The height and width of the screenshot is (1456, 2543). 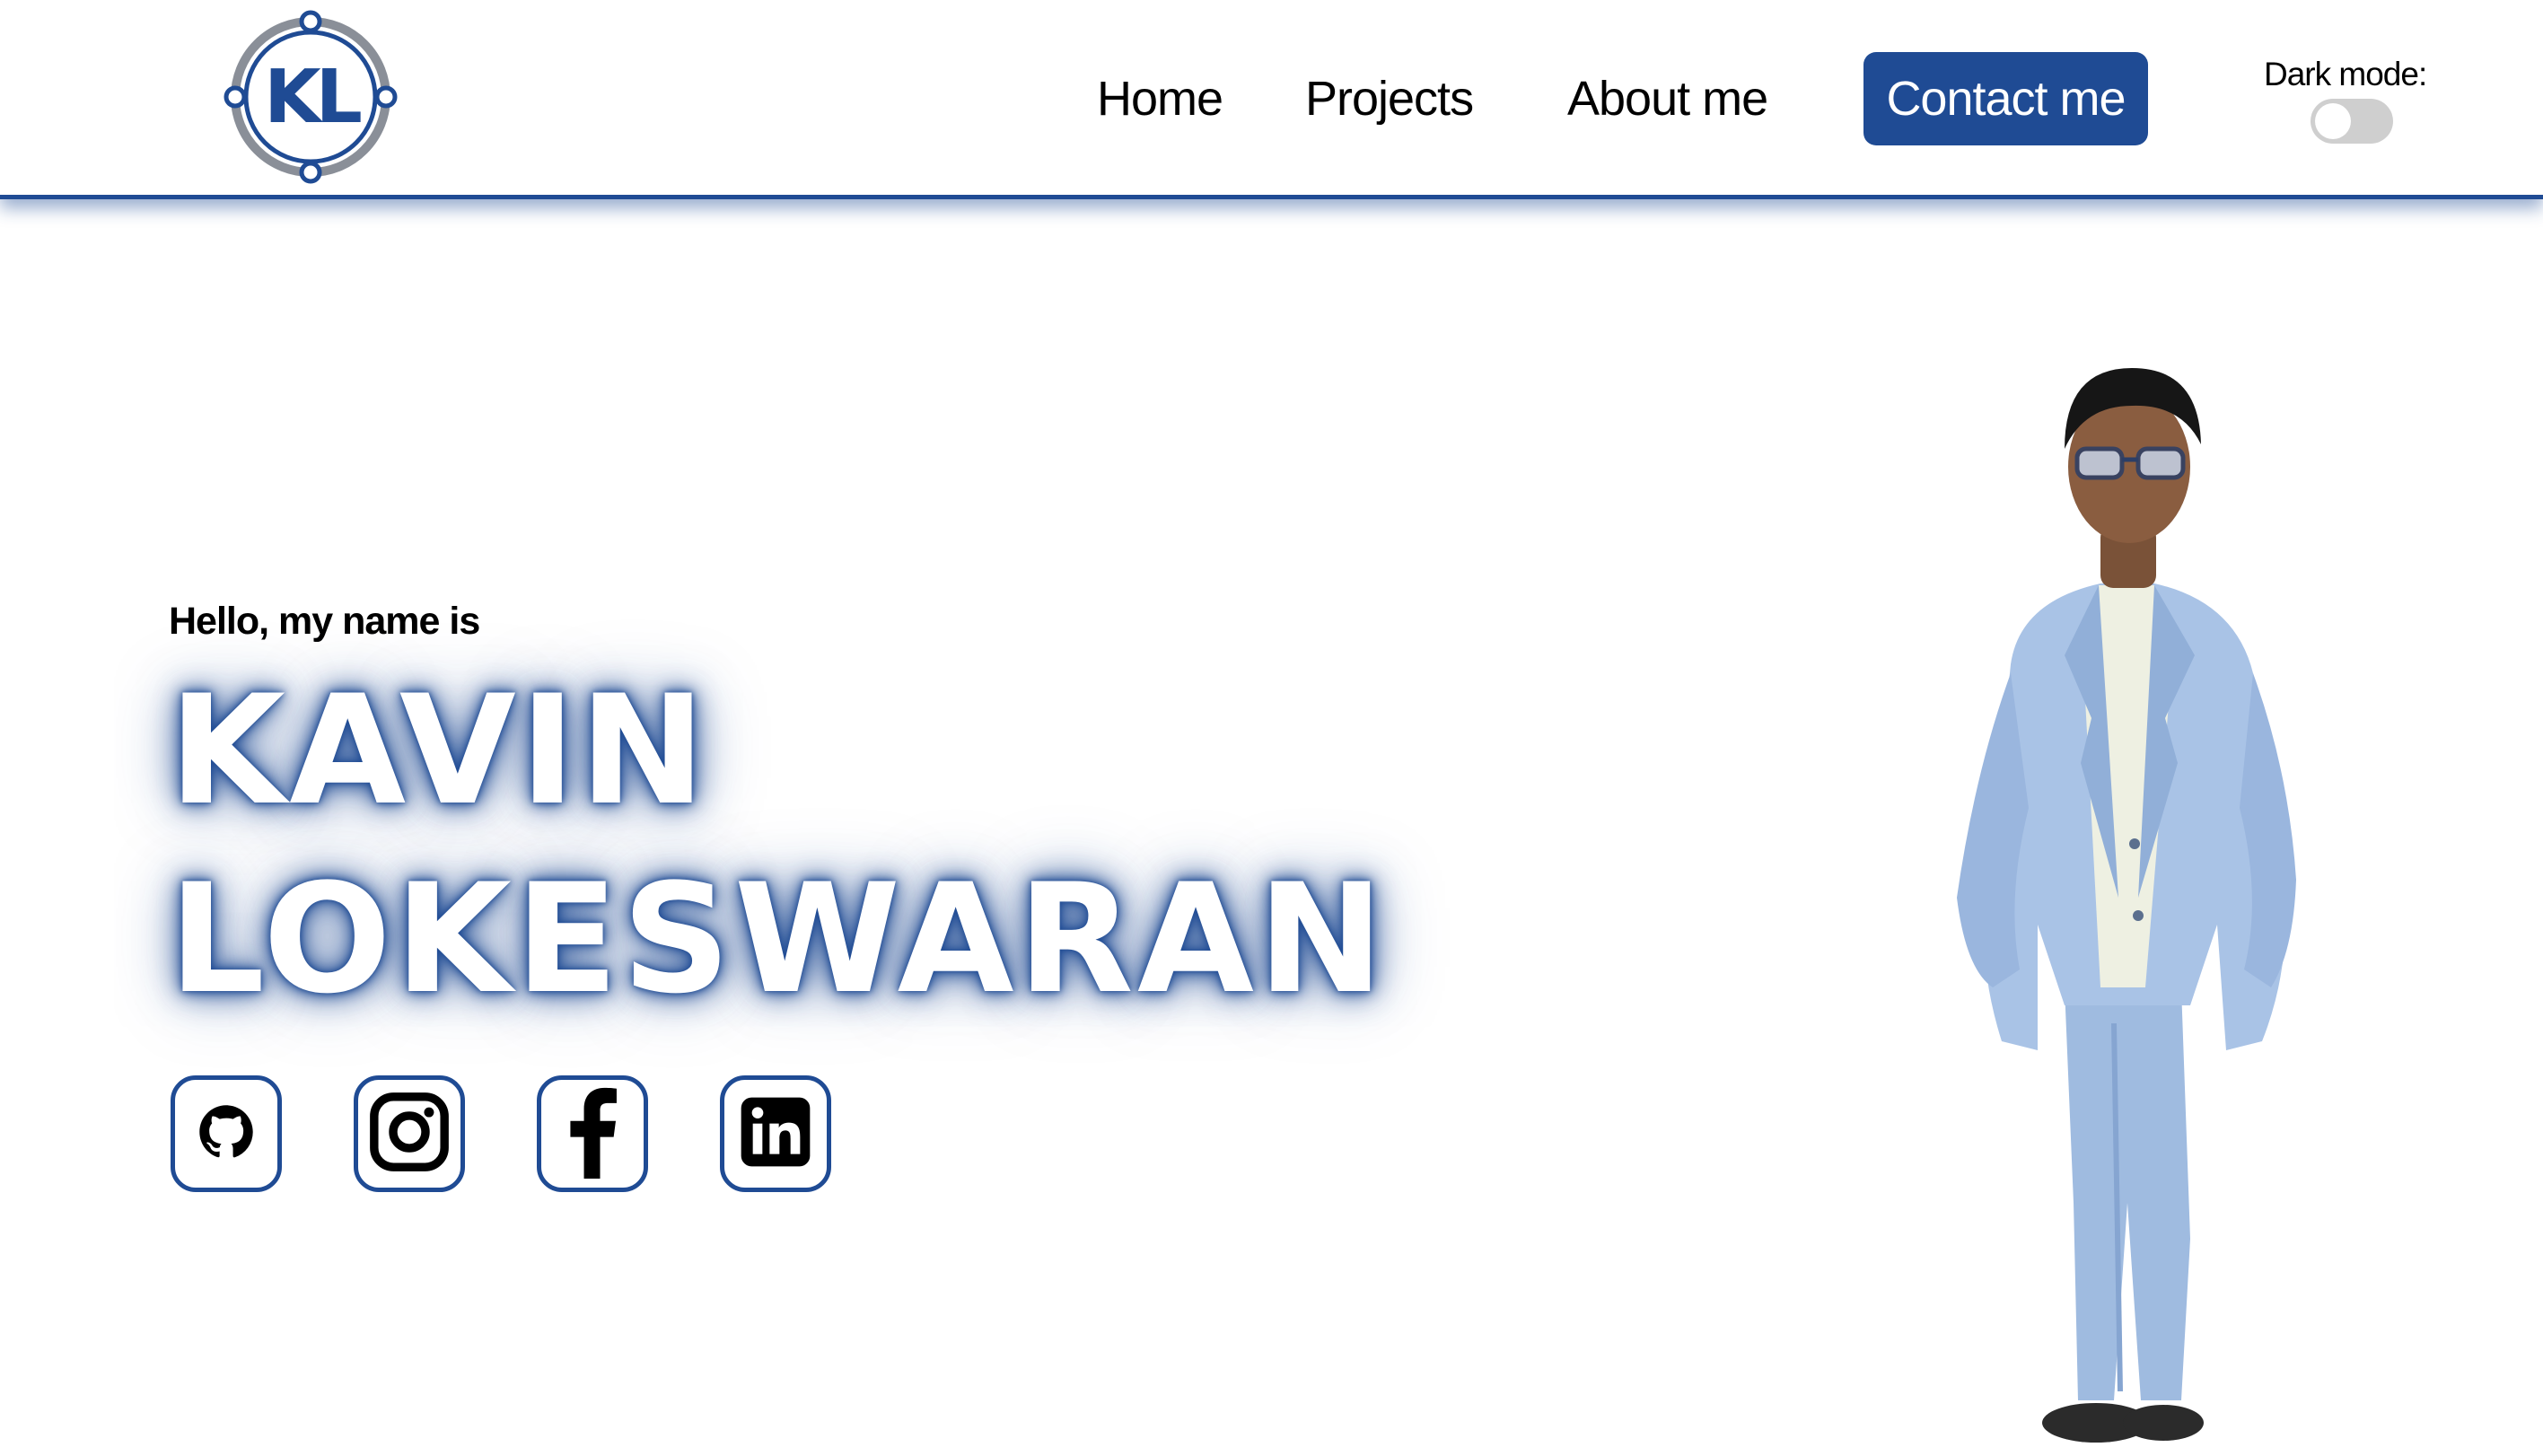 I want to click on hero-last-name: LOKESWARAN, so click(x=778, y=939).